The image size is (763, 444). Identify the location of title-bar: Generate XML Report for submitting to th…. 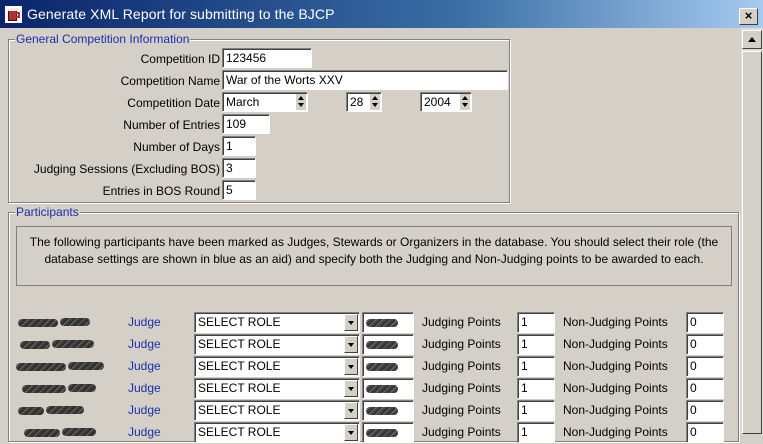
(381, 14).